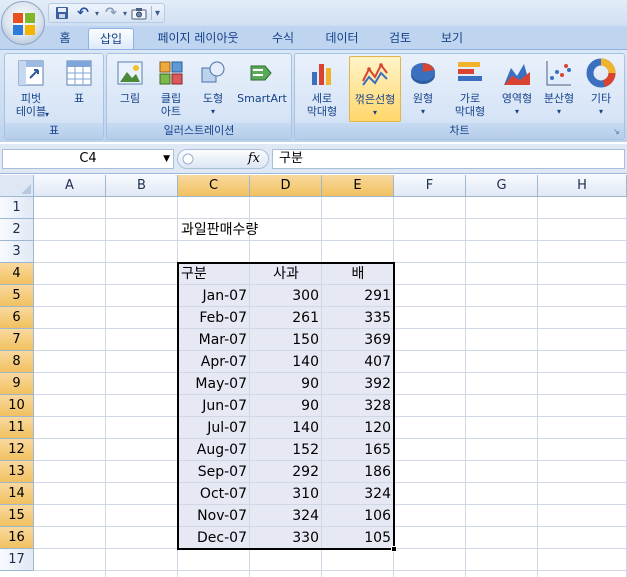 This screenshot has width=627, height=577. What do you see at coordinates (17, 230) in the screenshot?
I see `row-header-2: 2` at bounding box center [17, 230].